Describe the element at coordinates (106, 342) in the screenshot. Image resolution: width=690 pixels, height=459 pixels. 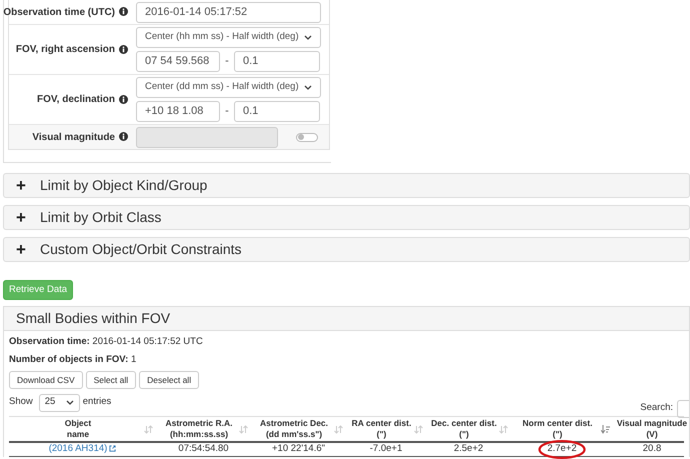
I see `observation-time-text: Observation time: 2016-01-14 05:17:52 UTC` at that location.